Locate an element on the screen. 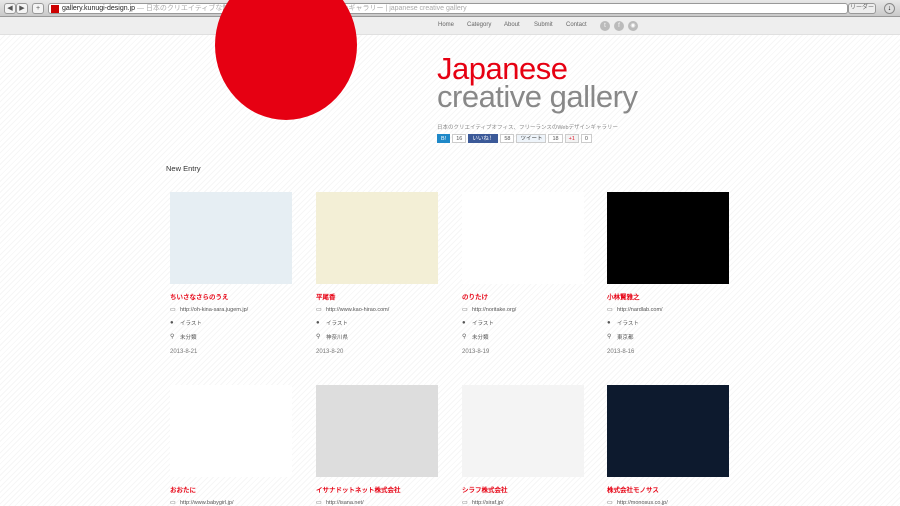  nav-contact: Contact is located at coordinates (576, 25).